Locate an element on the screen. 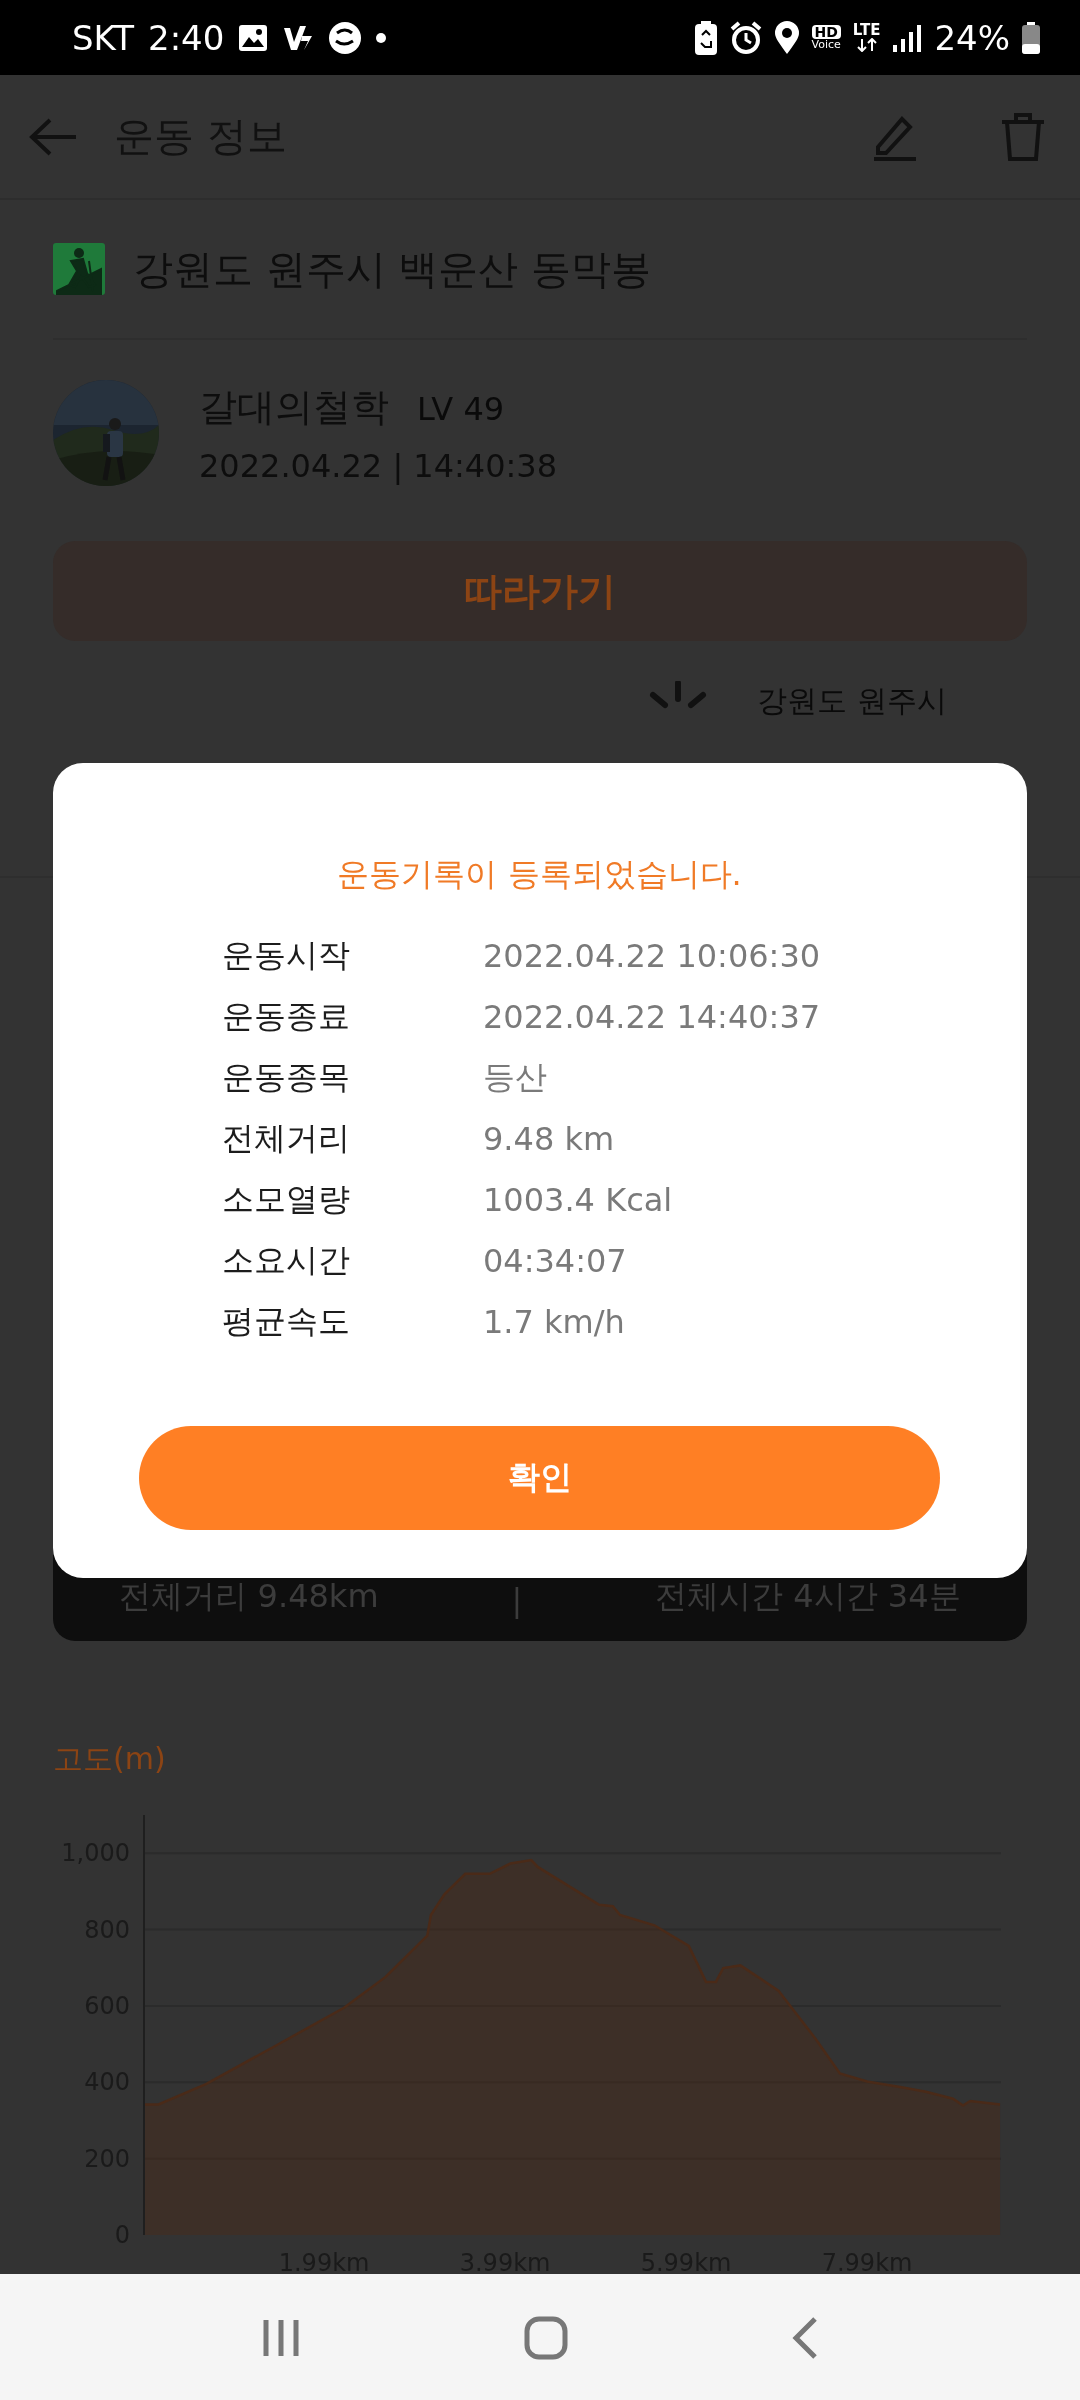 The image size is (1080, 2400). trash-icon is located at coordinates (1023, 136).